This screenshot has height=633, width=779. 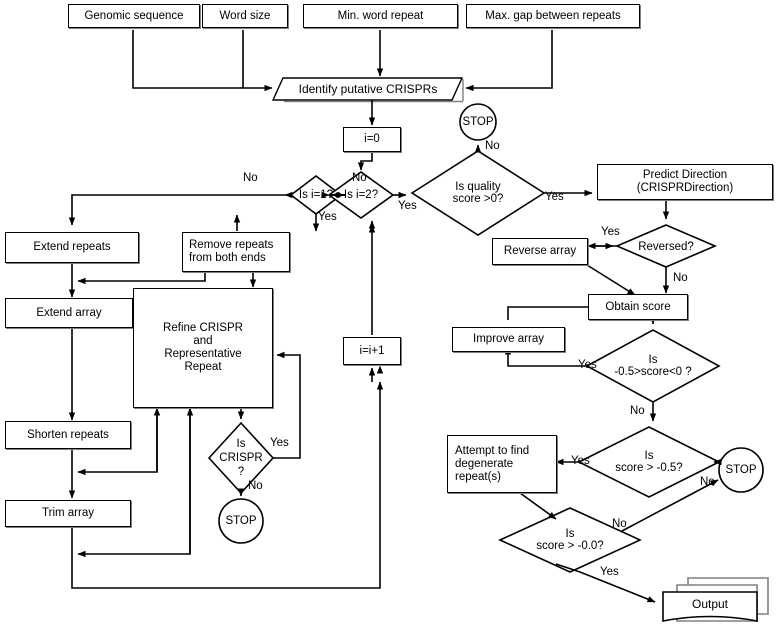 What do you see at coordinates (587, 365) in the screenshot?
I see `edge-label-yes-score-range: Yes` at bounding box center [587, 365].